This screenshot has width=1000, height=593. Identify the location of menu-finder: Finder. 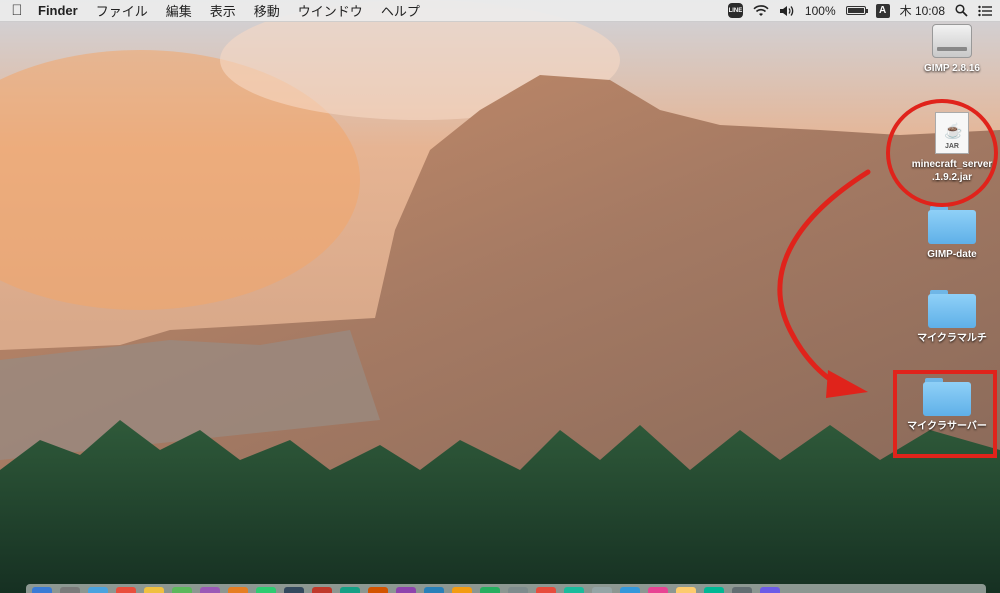
(60, 10).